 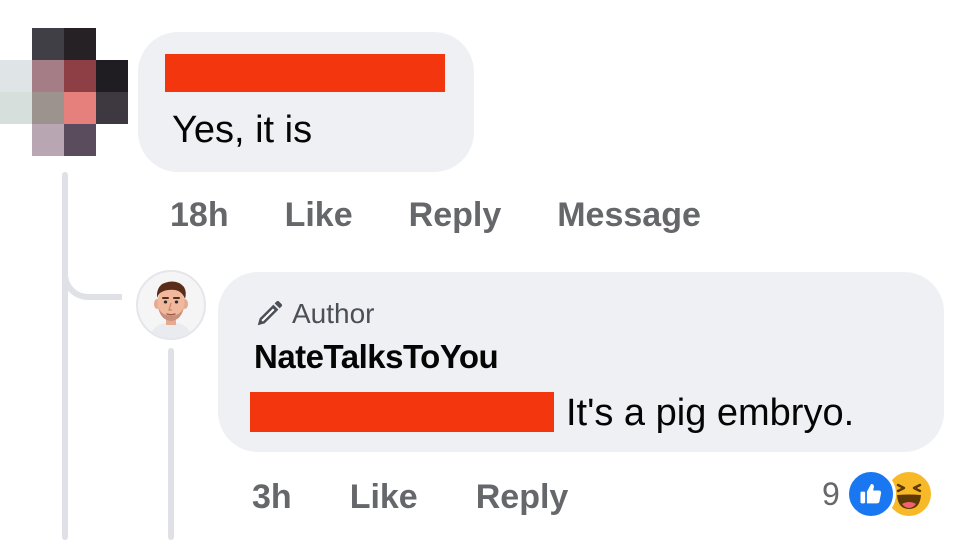 I want to click on reaction-summary: 9, so click(x=878, y=494).